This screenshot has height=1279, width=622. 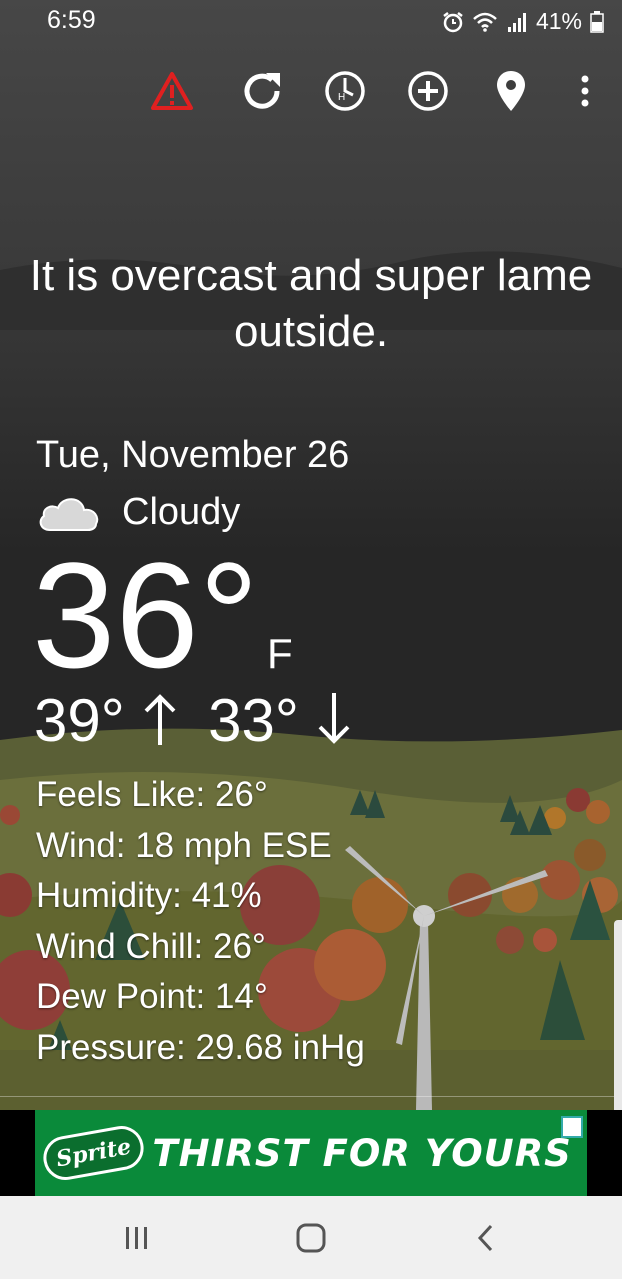 I want to click on add-location-icon, so click(x=428, y=91).